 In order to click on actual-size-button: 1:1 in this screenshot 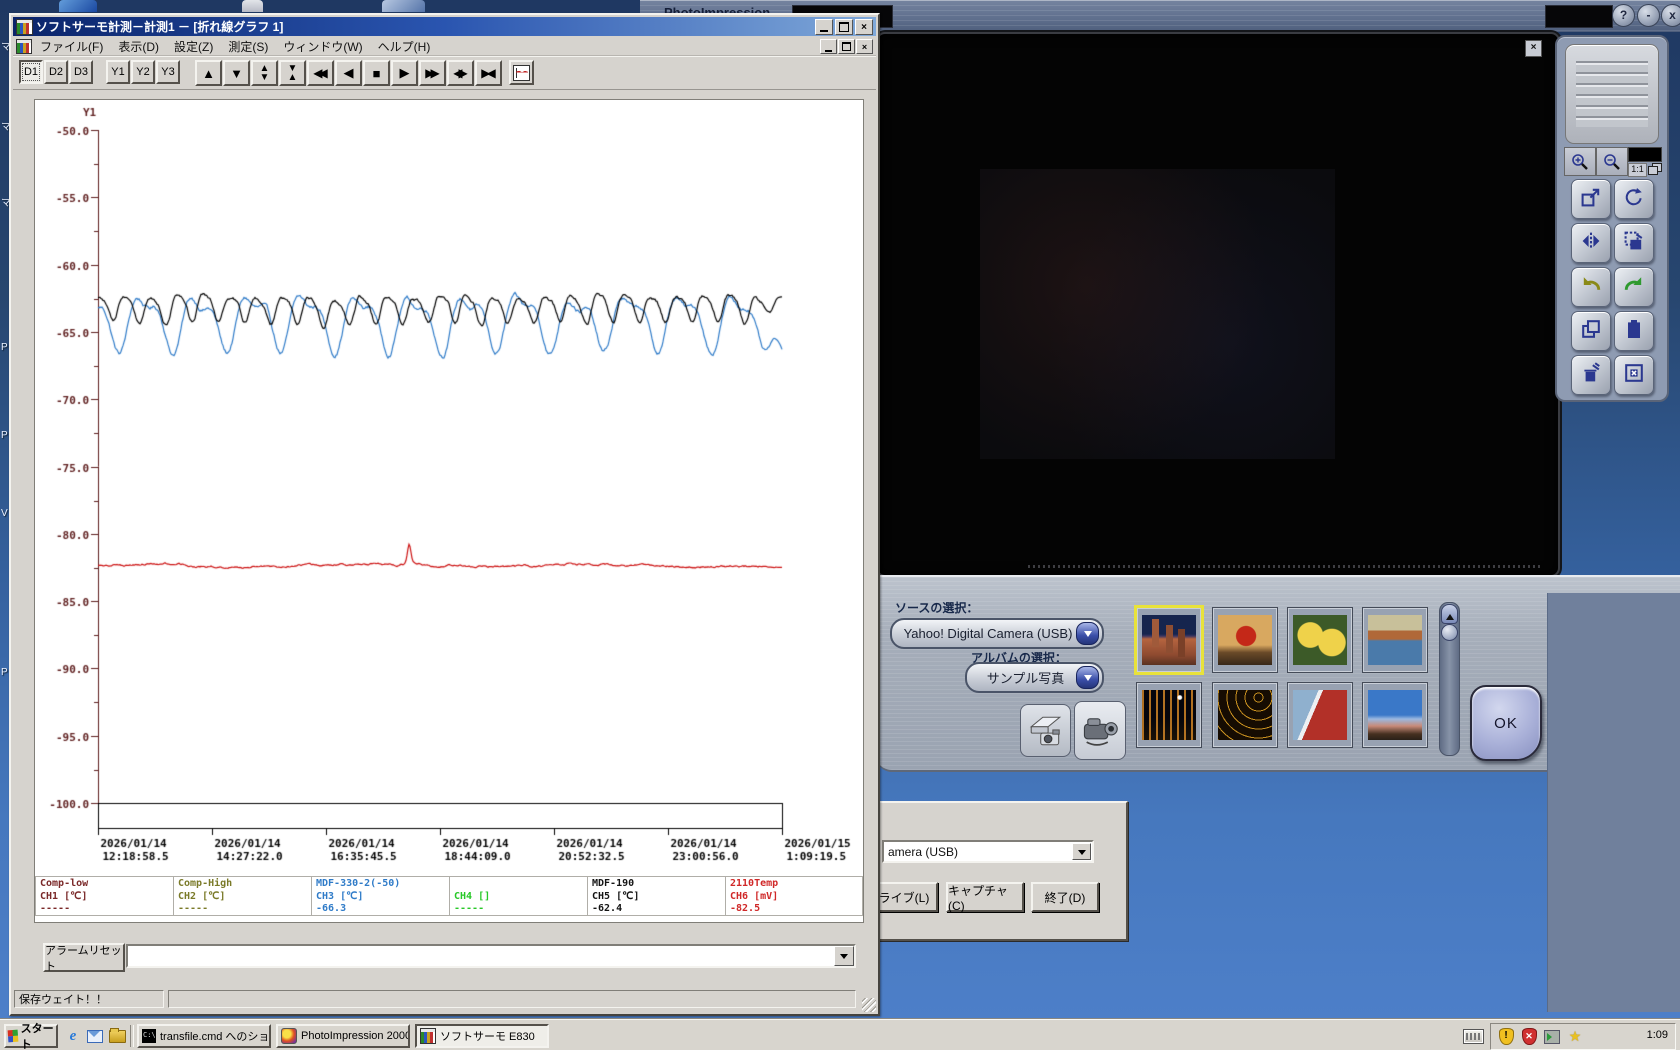, I will do `click(1637, 170)`.